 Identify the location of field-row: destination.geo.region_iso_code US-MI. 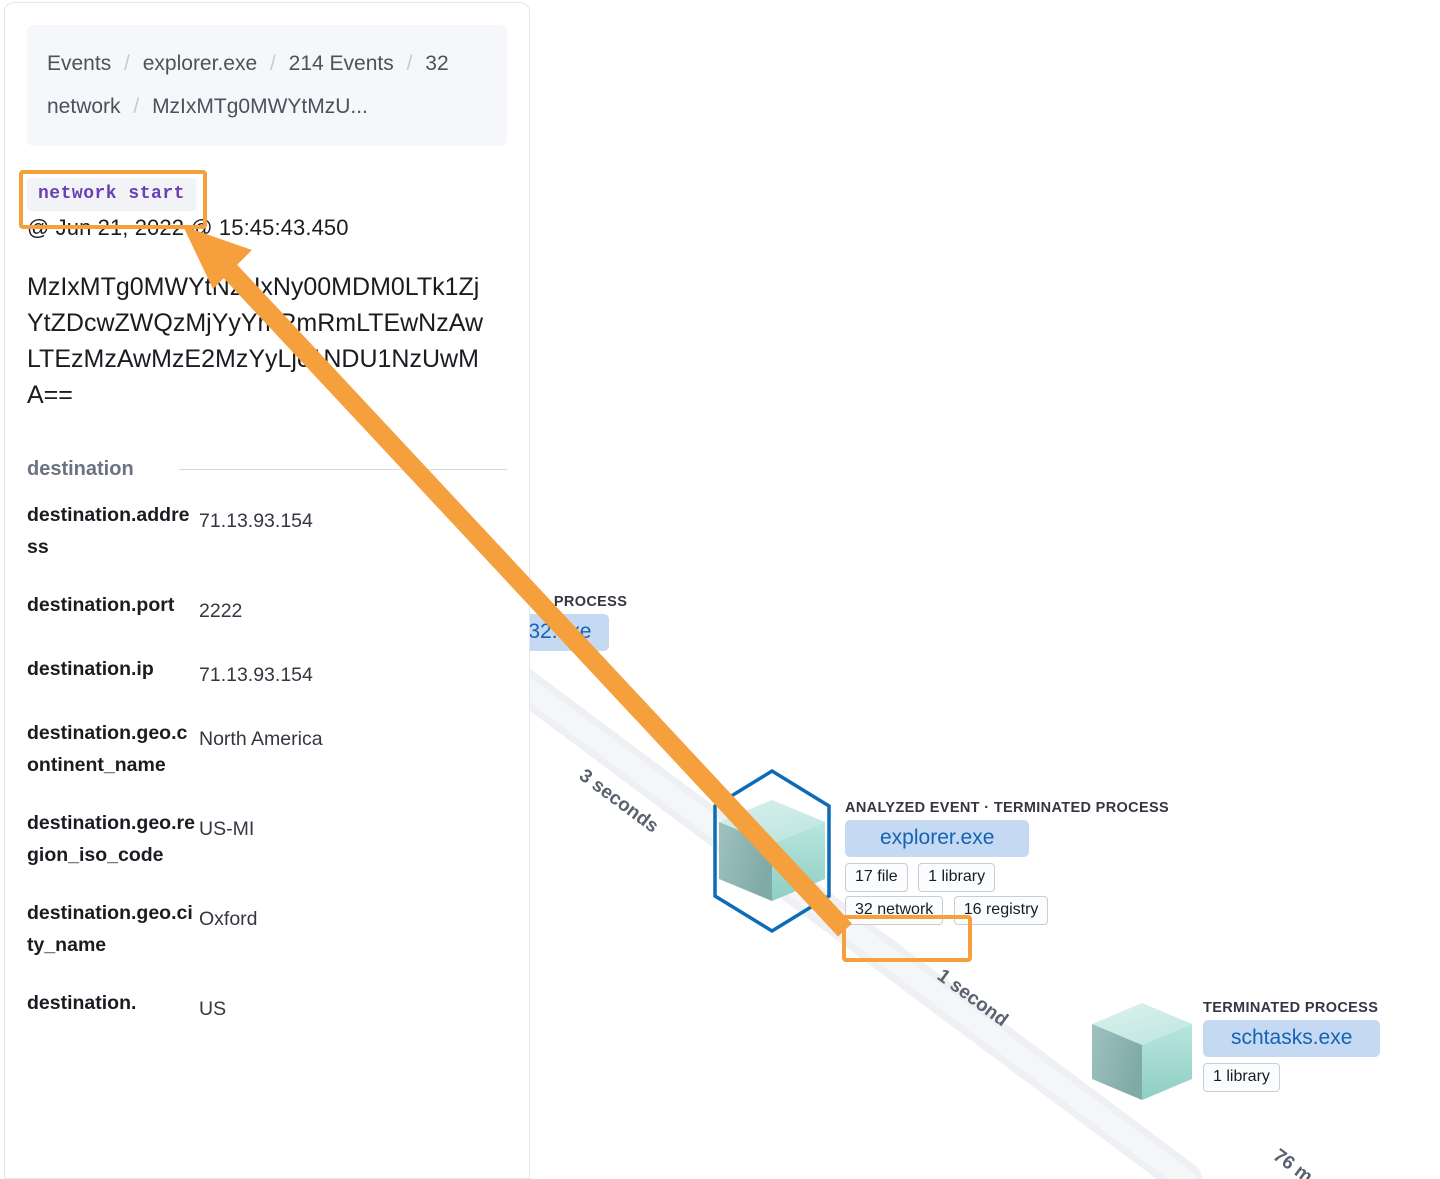
(267, 839).